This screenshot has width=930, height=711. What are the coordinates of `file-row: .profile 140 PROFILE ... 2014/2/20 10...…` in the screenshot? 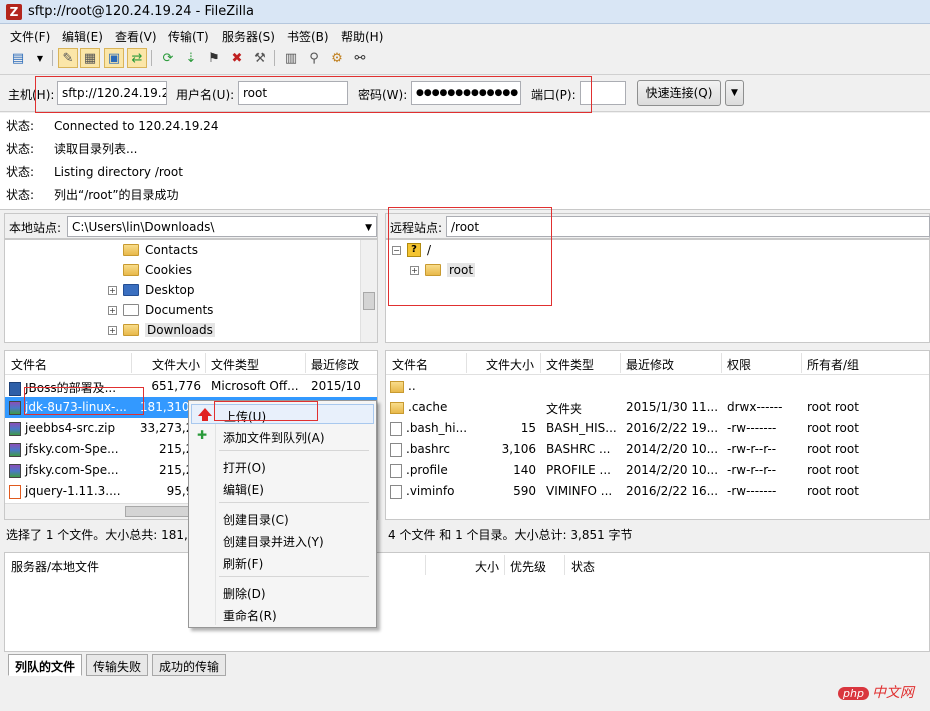 It's located at (657, 470).